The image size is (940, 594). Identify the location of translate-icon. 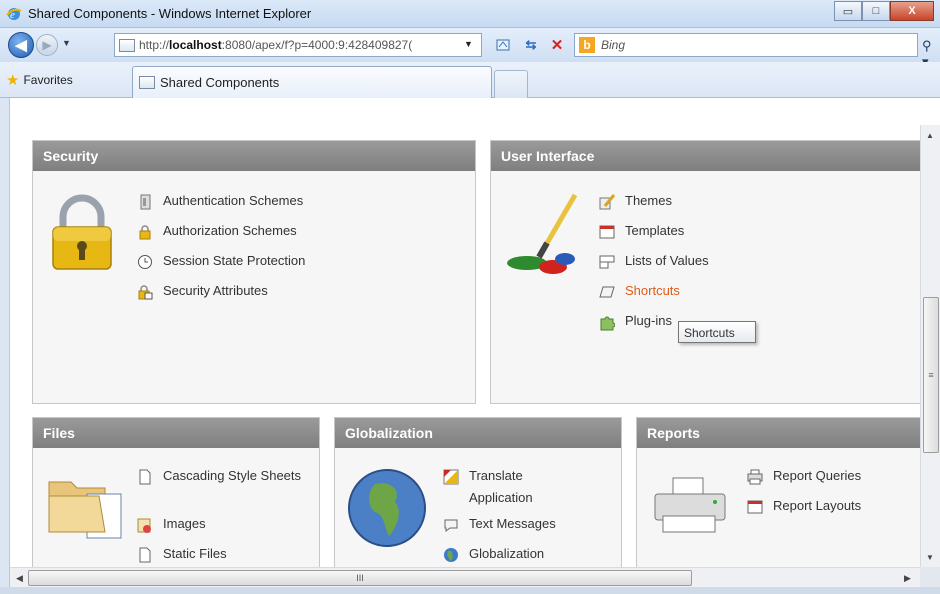
(451, 477).